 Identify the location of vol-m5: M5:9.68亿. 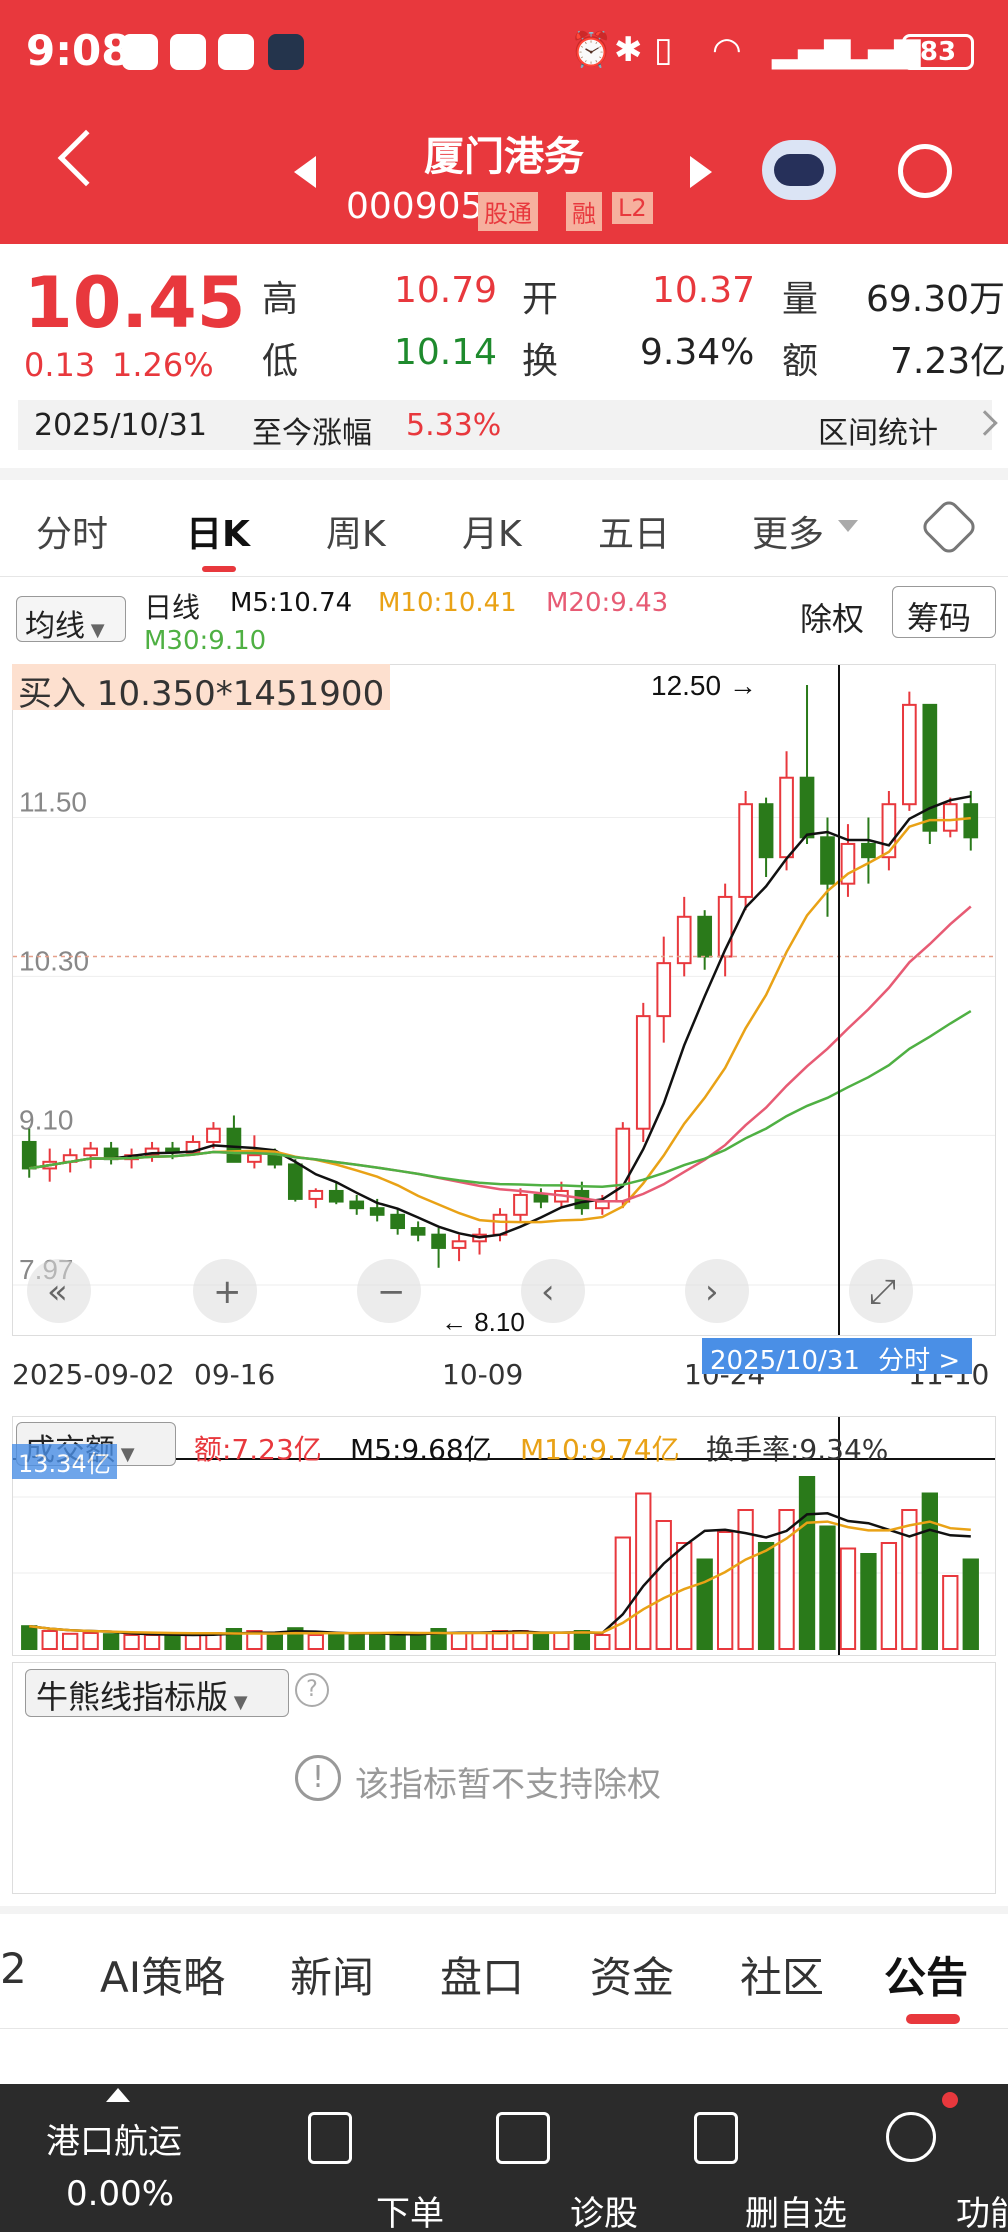
(421, 1449).